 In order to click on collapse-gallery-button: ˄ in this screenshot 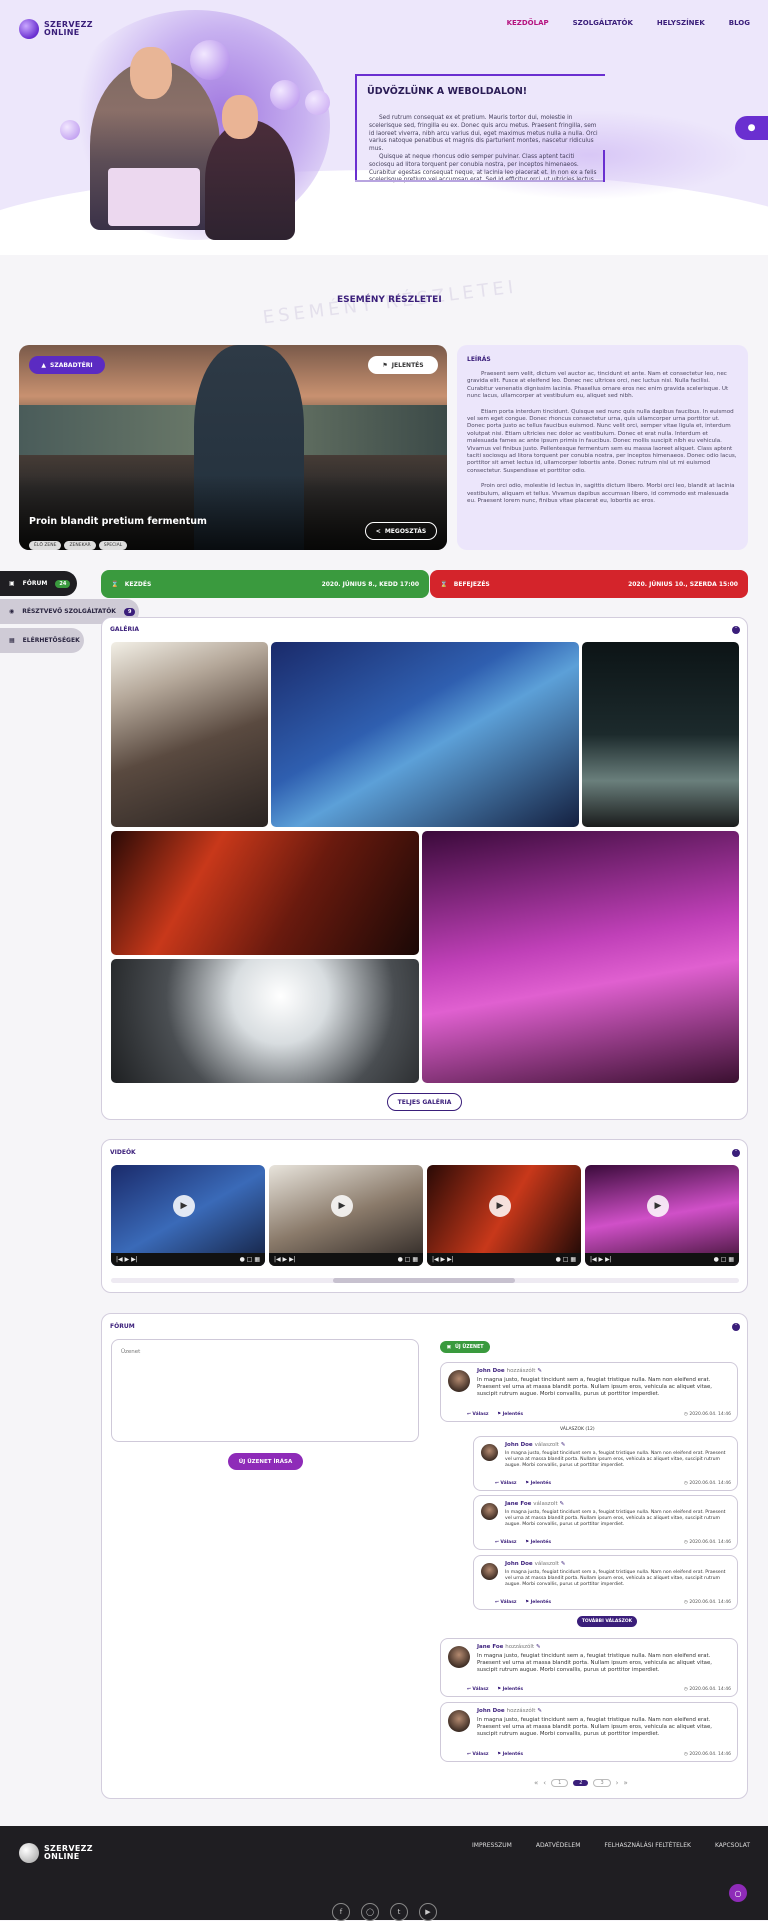, I will do `click(736, 630)`.